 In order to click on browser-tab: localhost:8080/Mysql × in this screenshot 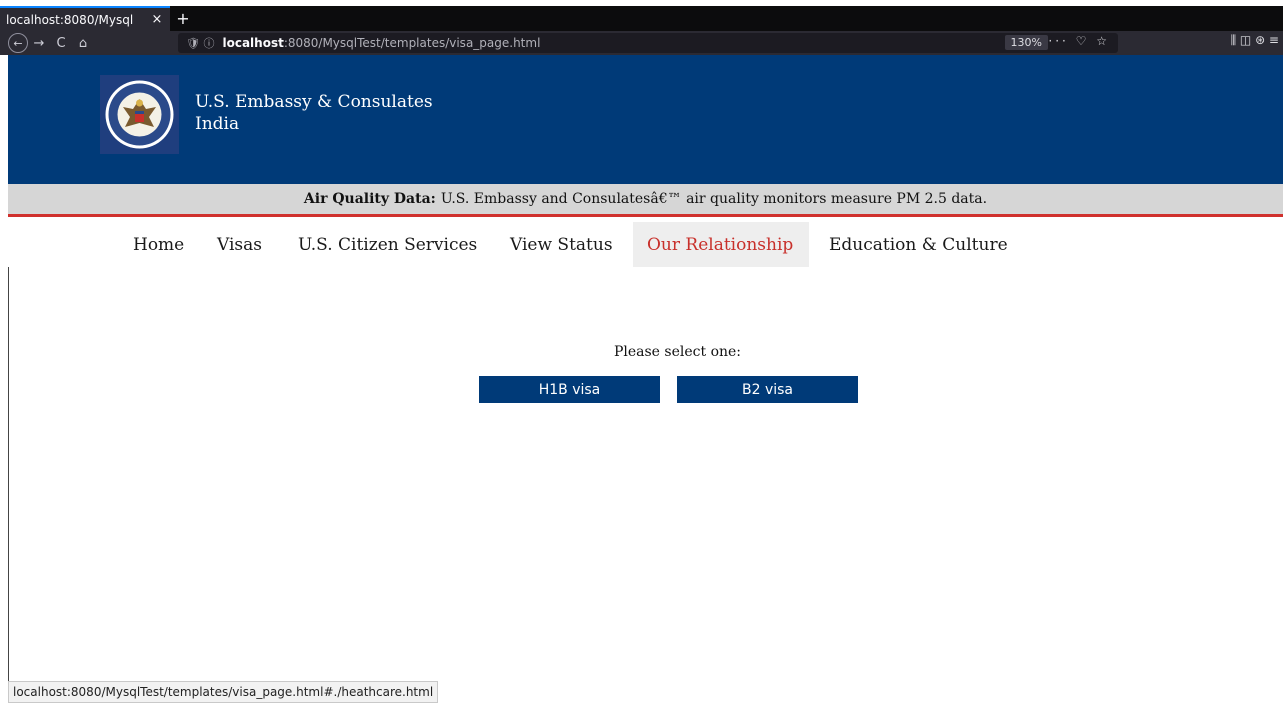, I will do `click(85, 18)`.